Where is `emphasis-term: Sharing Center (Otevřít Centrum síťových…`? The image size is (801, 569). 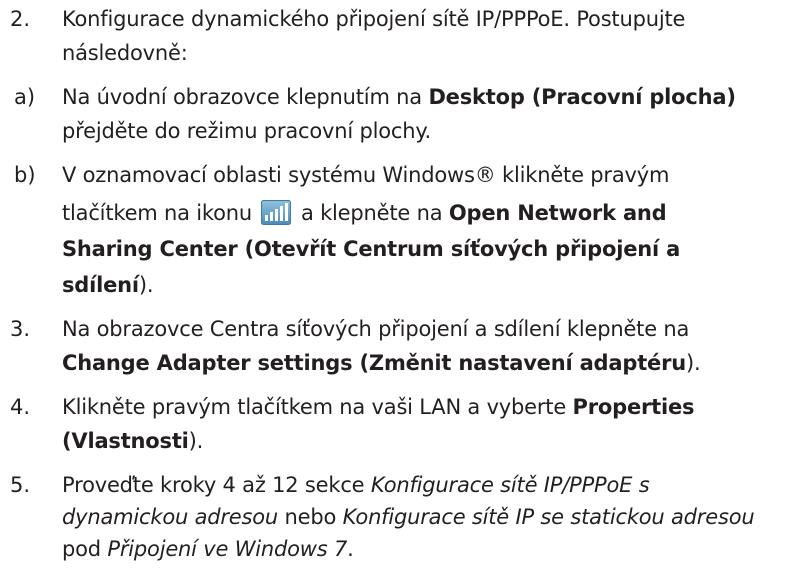 emphasis-term: Sharing Center (Otevřít Centrum síťových… is located at coordinates (371, 249).